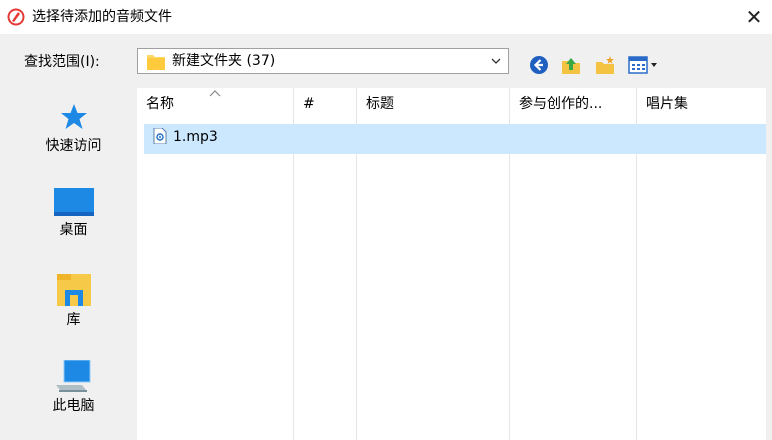 The width and height of the screenshot is (772, 440). Describe the element at coordinates (195, 137) in the screenshot. I see `file-name: 1.mp3` at that location.